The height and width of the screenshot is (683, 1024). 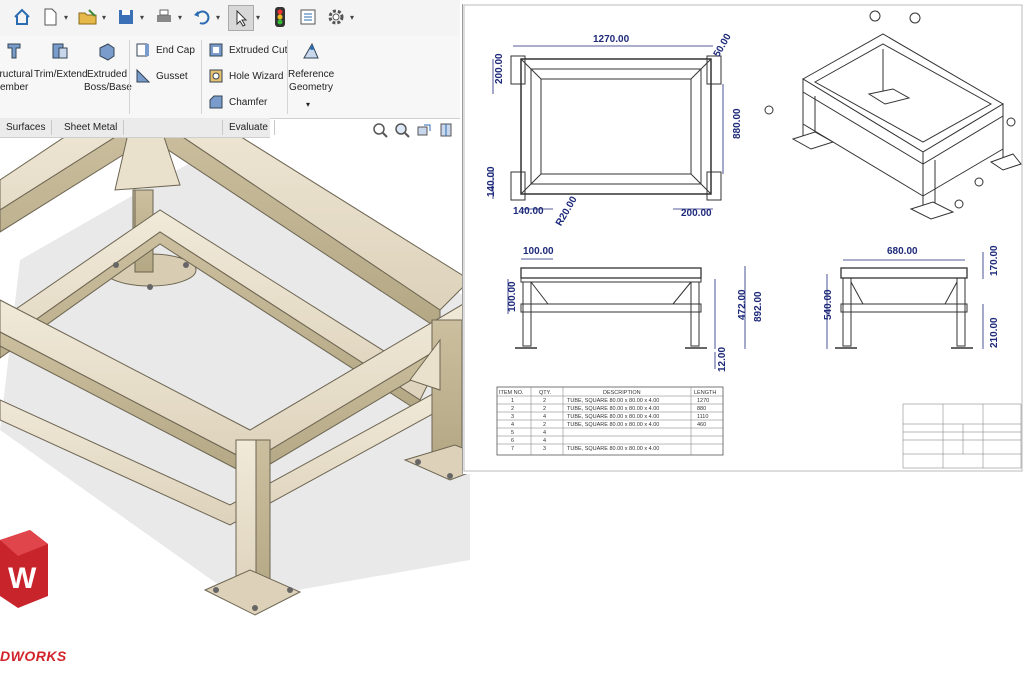 What do you see at coordinates (308, 17) in the screenshot?
I see `list-icon` at bounding box center [308, 17].